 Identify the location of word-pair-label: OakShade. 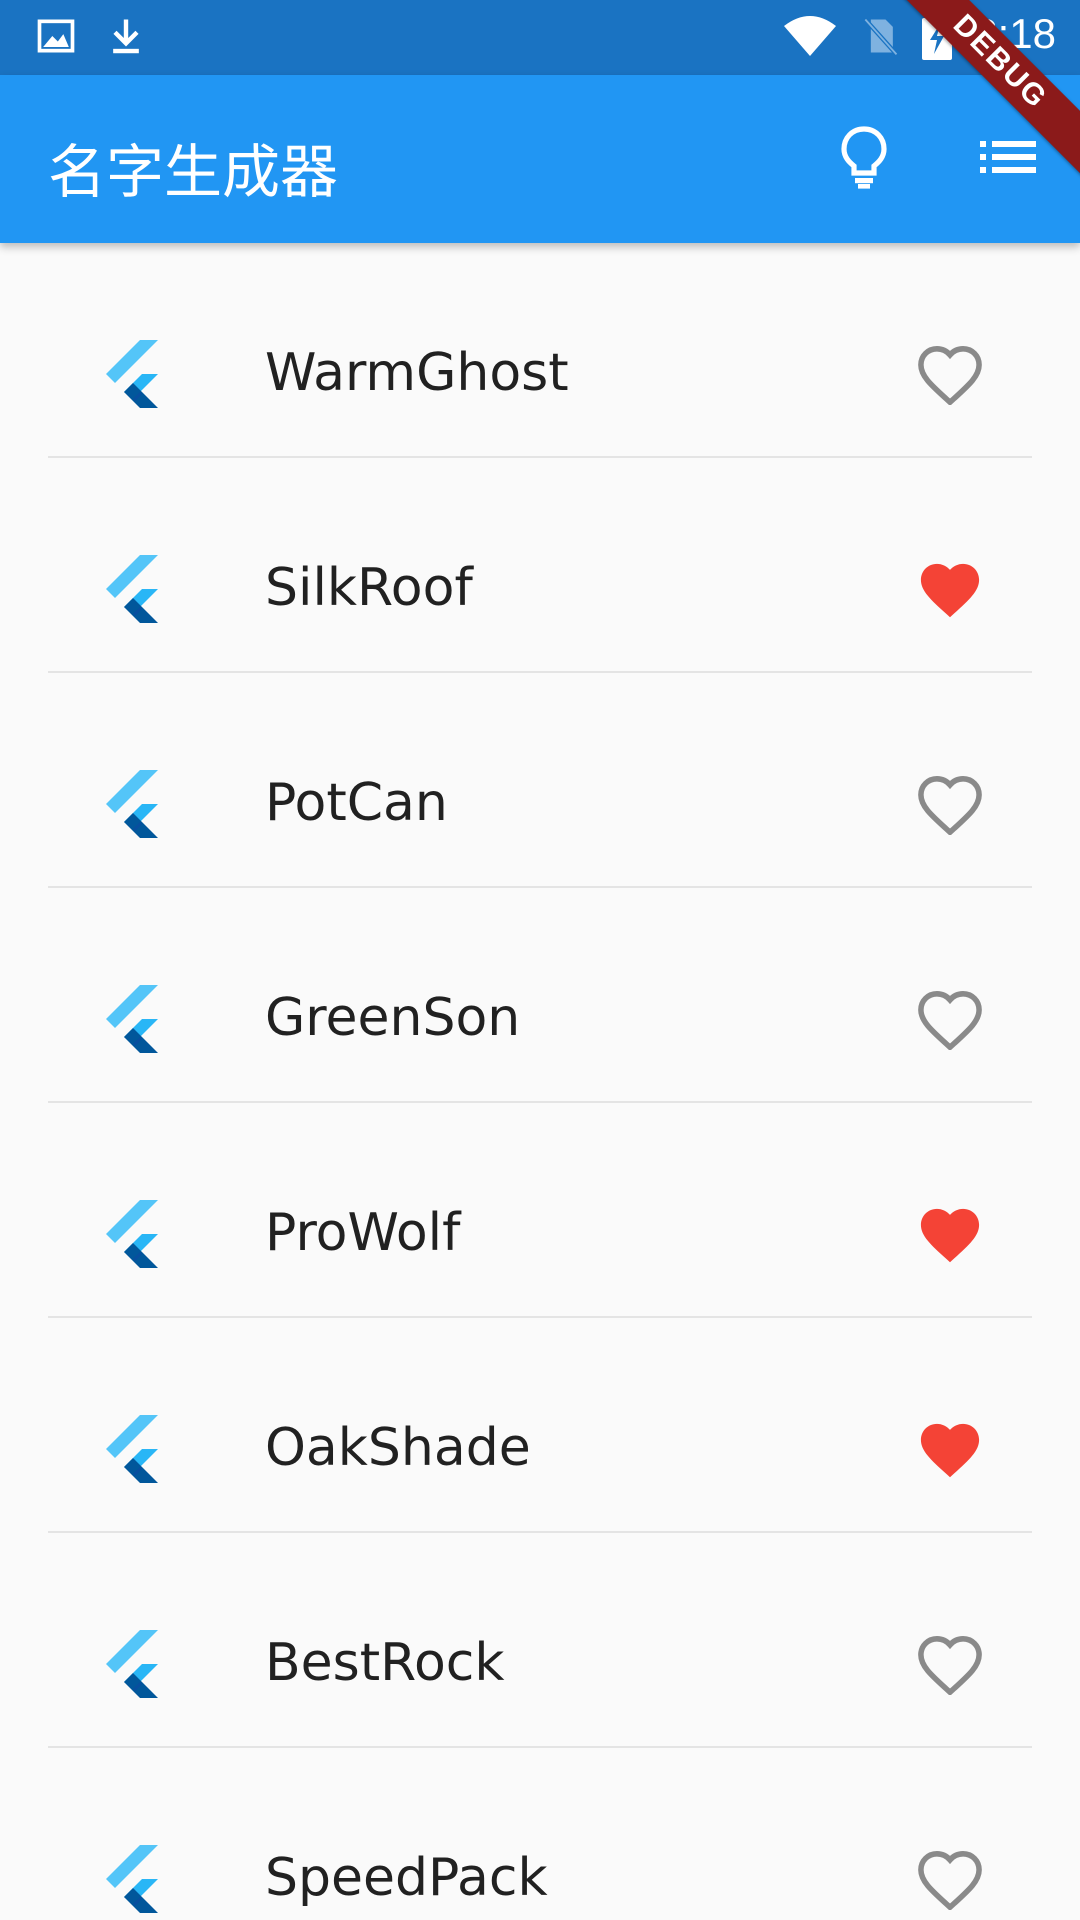
(398, 1448).